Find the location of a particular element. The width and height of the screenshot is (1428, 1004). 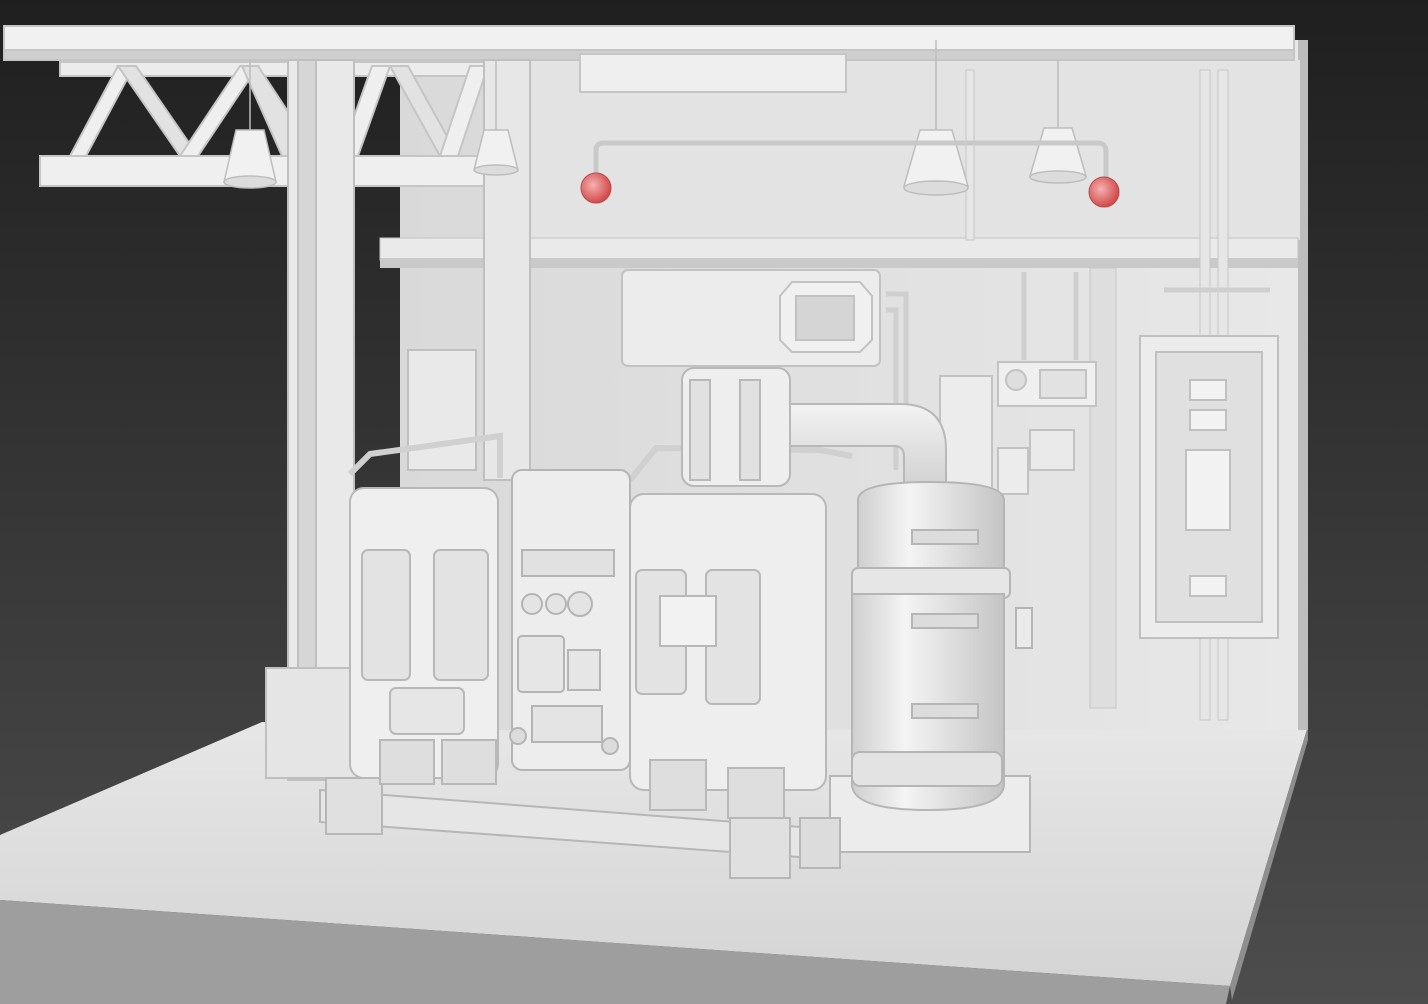

control-cabinet is located at coordinates (570, 620).